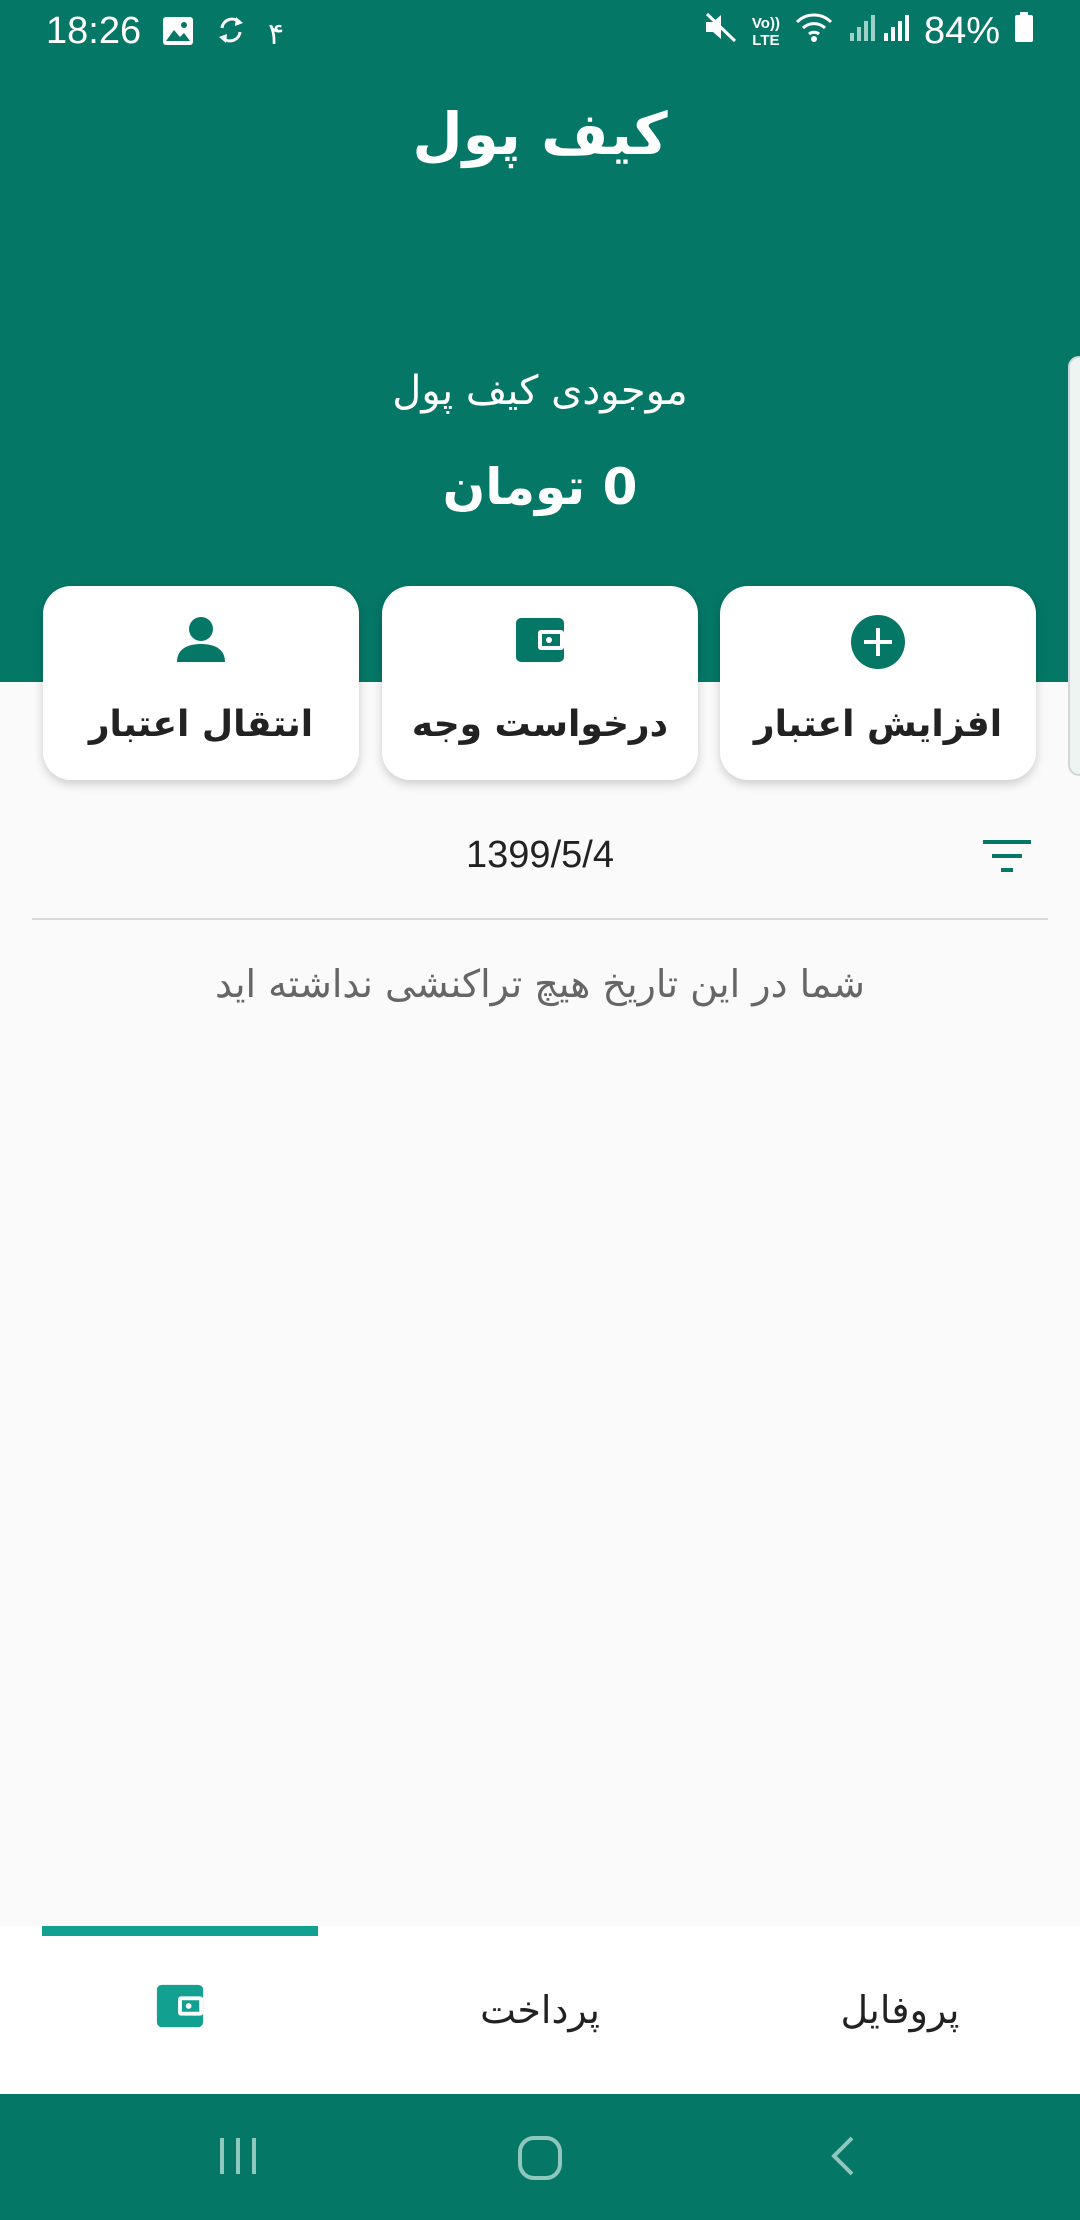 The height and width of the screenshot is (2220, 1080). What do you see at coordinates (879, 31) in the screenshot?
I see `signal-icon` at bounding box center [879, 31].